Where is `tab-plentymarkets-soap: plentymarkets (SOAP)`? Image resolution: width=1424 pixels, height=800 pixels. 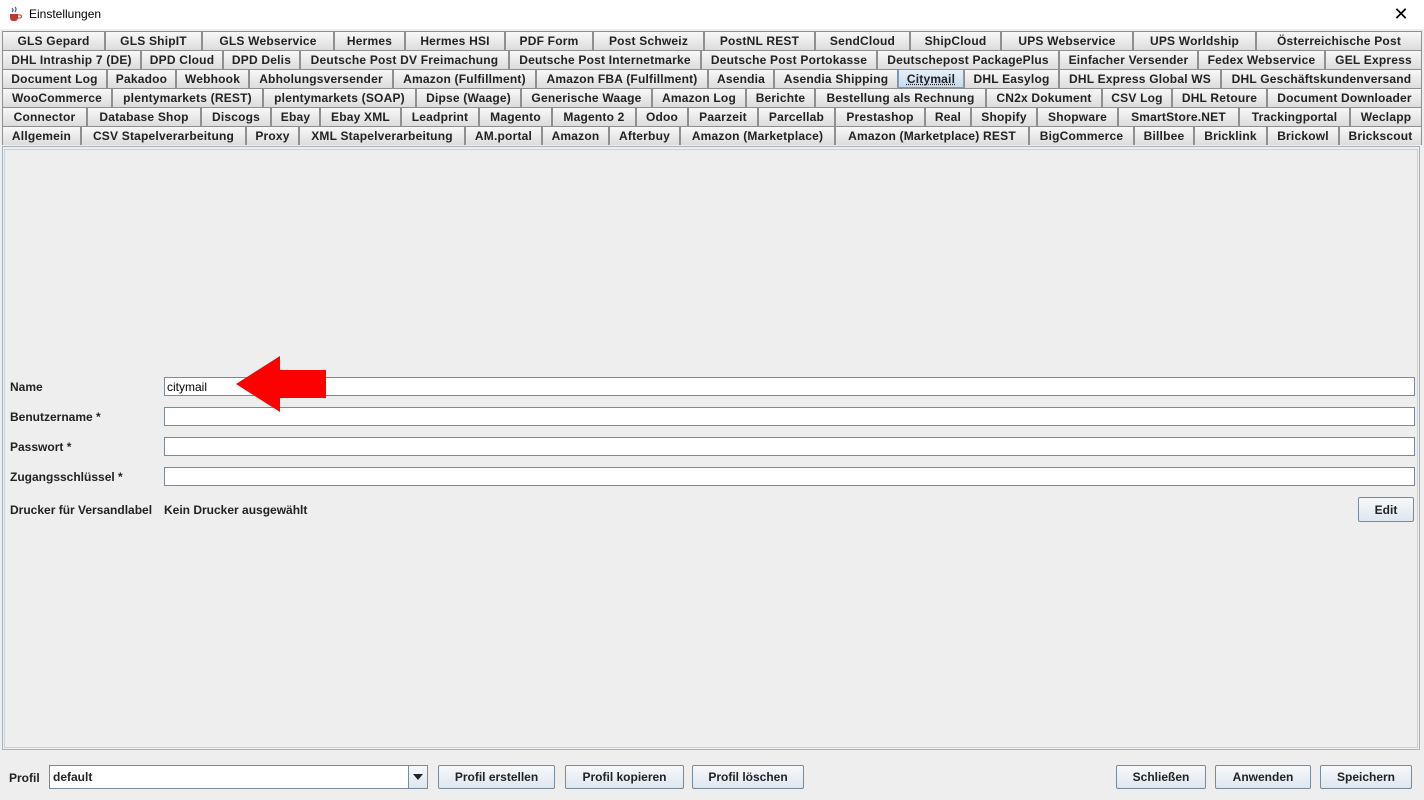
tab-plentymarkets-soap: plentymarkets (SOAP) is located at coordinates (339, 97).